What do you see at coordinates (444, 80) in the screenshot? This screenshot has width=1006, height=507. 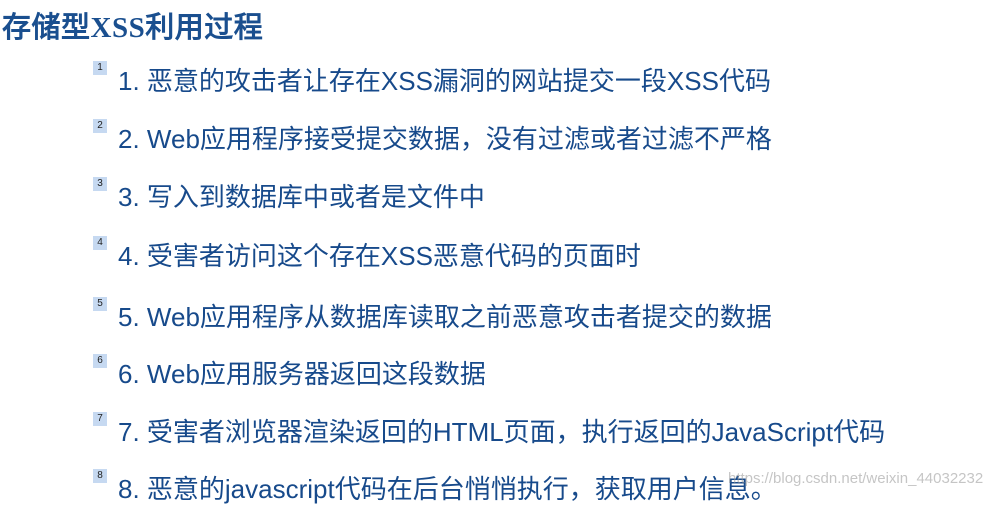 I see `item-text: 1. 恶意的攻击者让存在XSS漏洞的网站提交一段XSS代码` at bounding box center [444, 80].